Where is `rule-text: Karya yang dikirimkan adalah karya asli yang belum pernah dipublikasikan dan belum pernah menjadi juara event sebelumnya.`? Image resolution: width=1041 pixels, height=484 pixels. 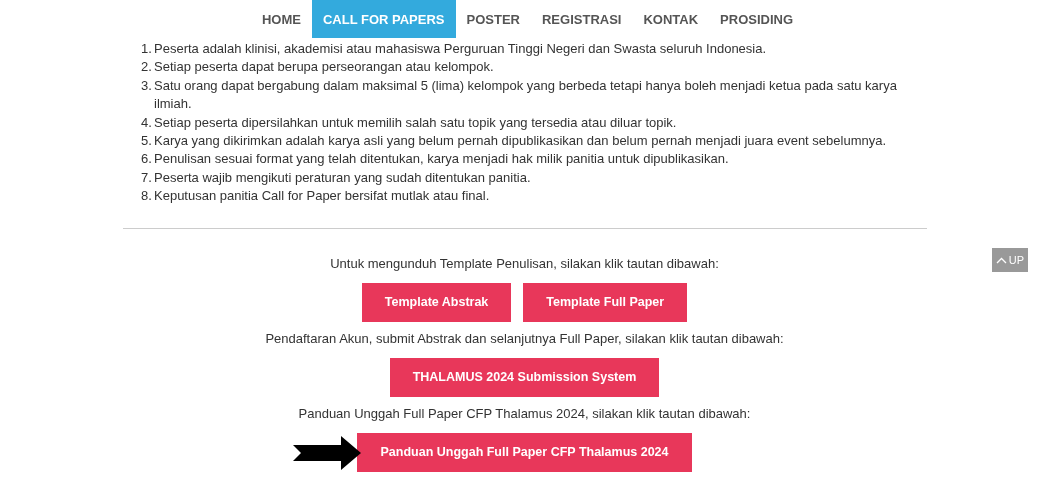 rule-text: Karya yang dikirimkan adalah karya asli yang belum pernah dipublikasikan dan belum pernah menjadi juara event sebelumnya. is located at coordinates (520, 141).